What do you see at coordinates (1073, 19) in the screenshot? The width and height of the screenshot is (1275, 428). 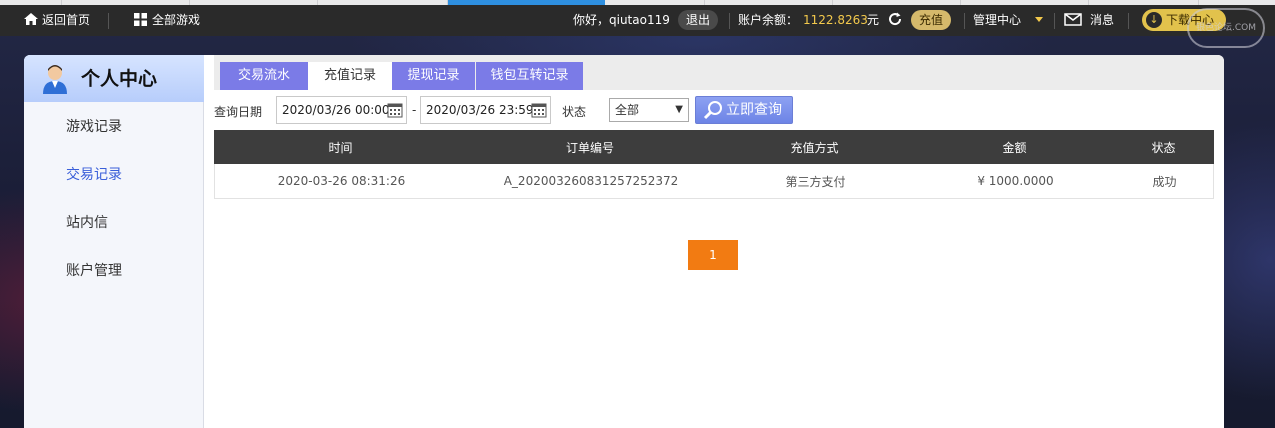 I see `envelope-icon` at bounding box center [1073, 19].